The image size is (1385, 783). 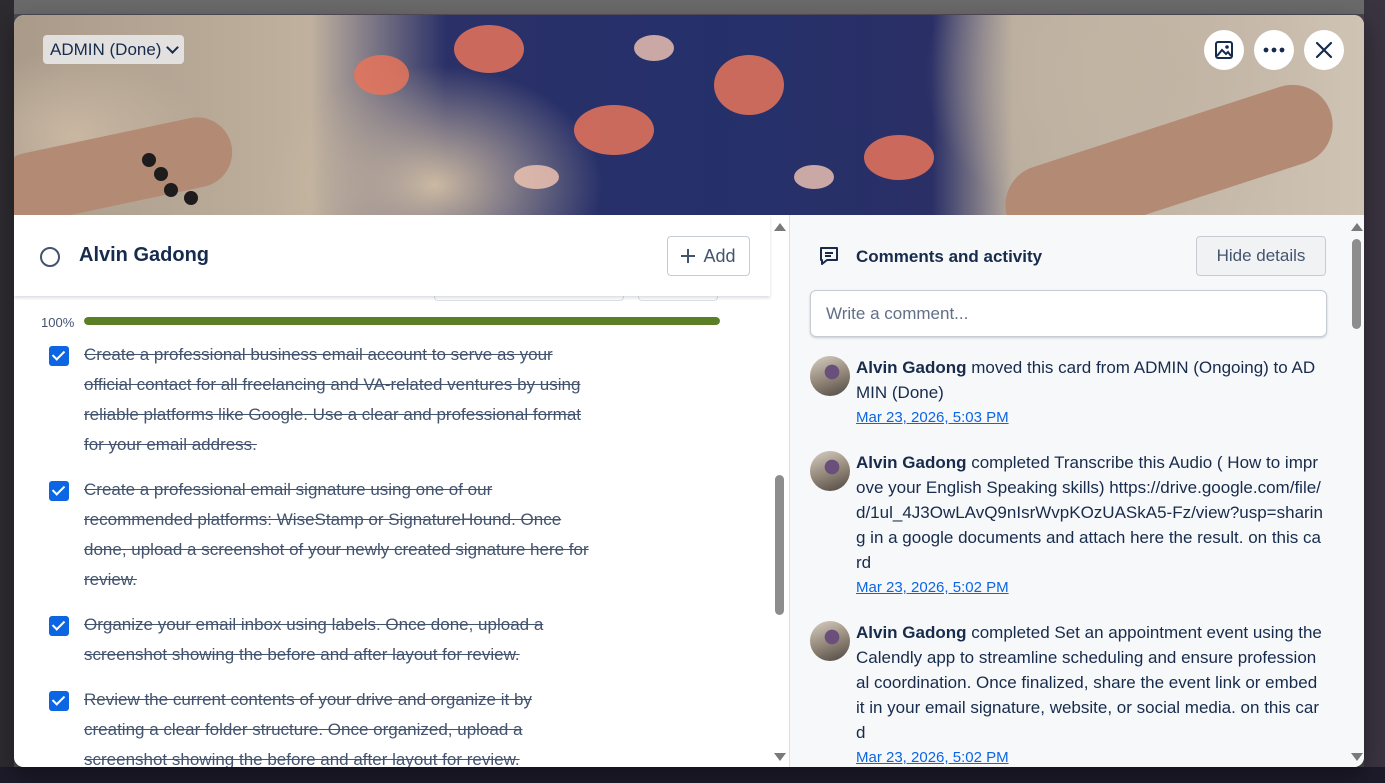 I want to click on main-pane-scrollbar, so click(x=779, y=491).